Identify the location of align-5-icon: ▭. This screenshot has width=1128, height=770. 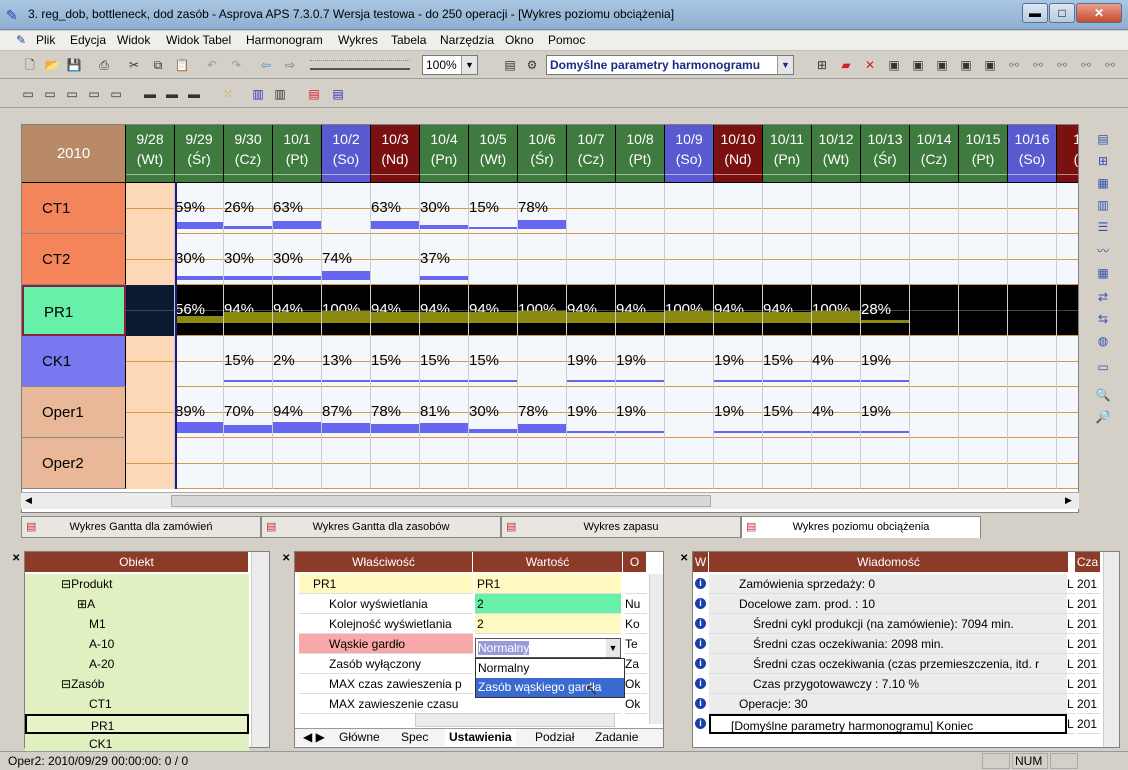
(116, 94).